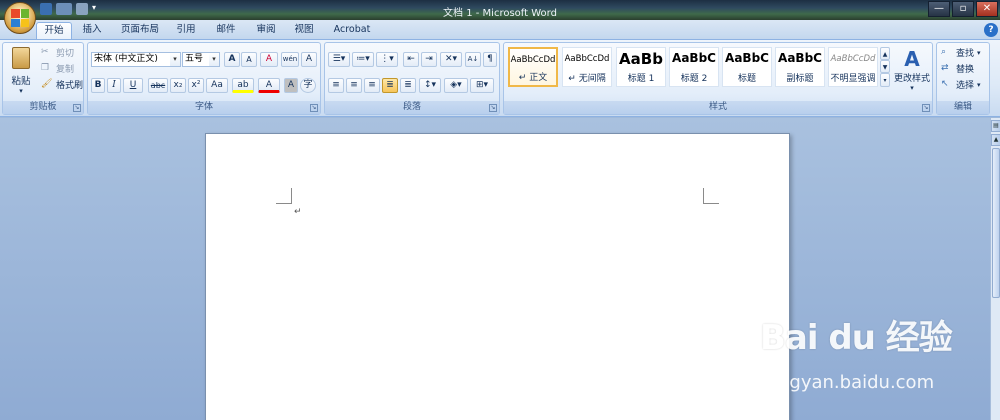 The height and width of the screenshot is (420, 1000). What do you see at coordinates (853, 79) in the screenshot?
I see `style-name: 不明显强调` at bounding box center [853, 79].